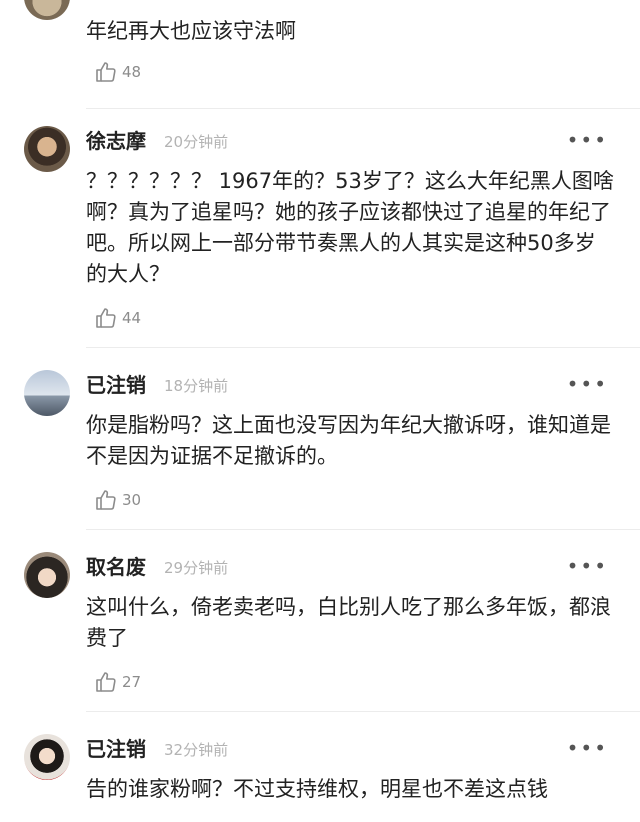 Image resolution: width=640 pixels, height=822 pixels. Describe the element at coordinates (117, 72) in the screenshot. I see `like-button: 48` at that location.